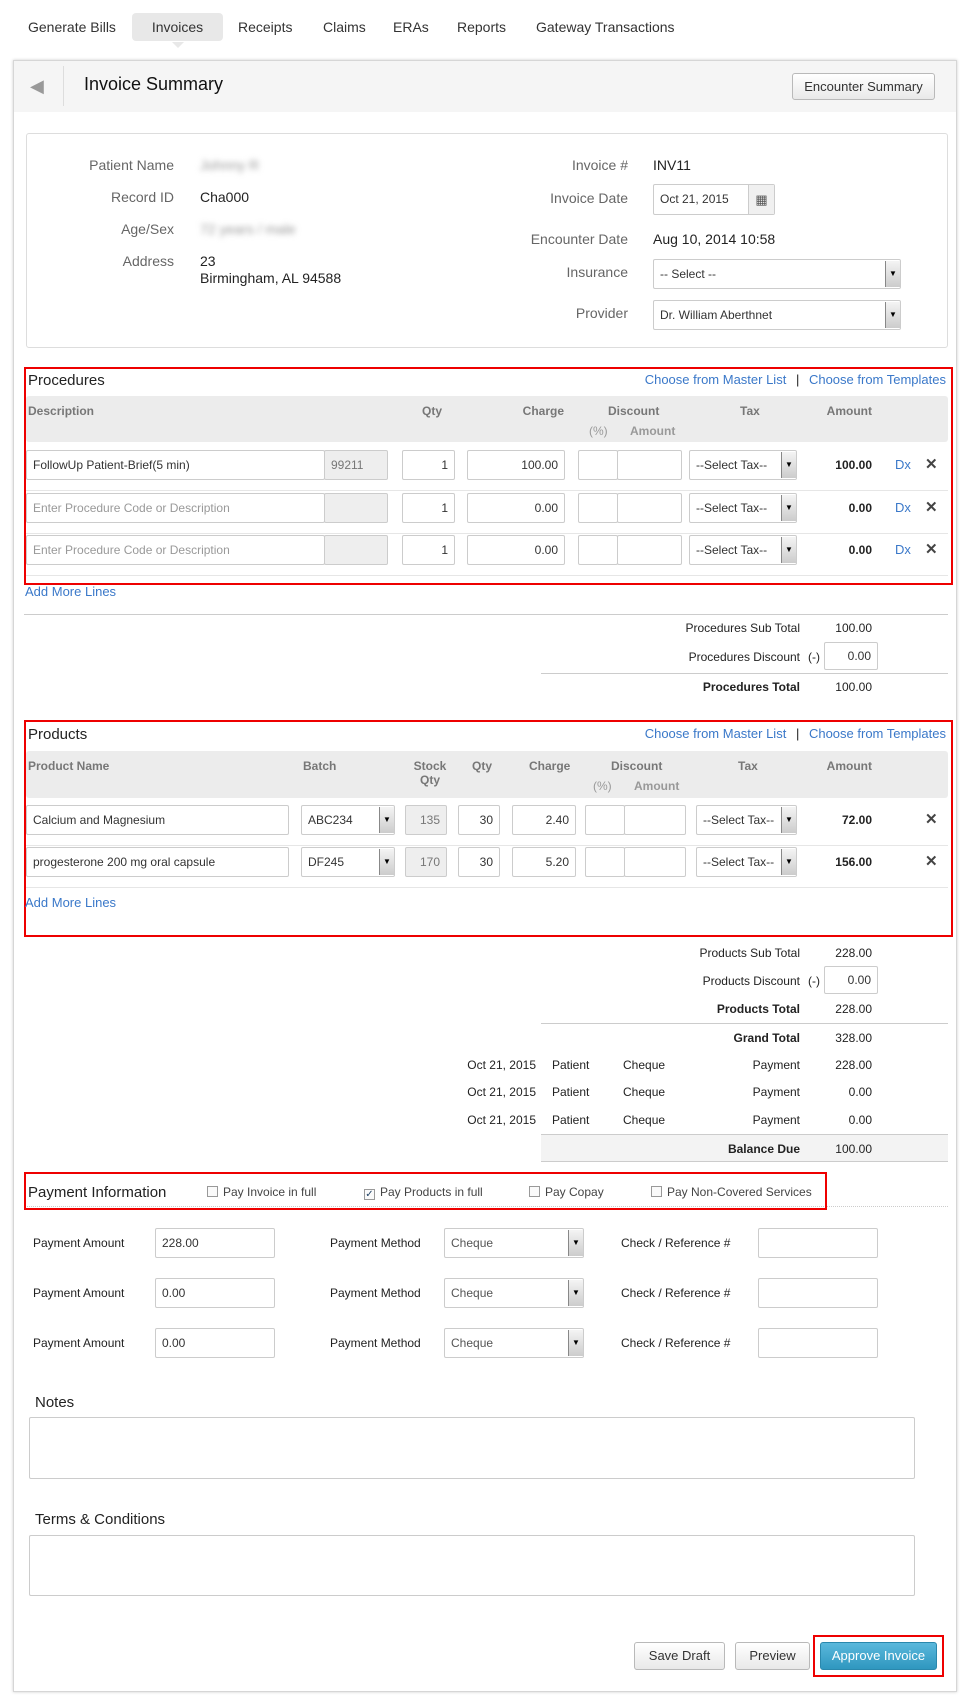 The image size is (972, 1706). I want to click on procedures-add-more-lines: Add More Lines, so click(70, 591).